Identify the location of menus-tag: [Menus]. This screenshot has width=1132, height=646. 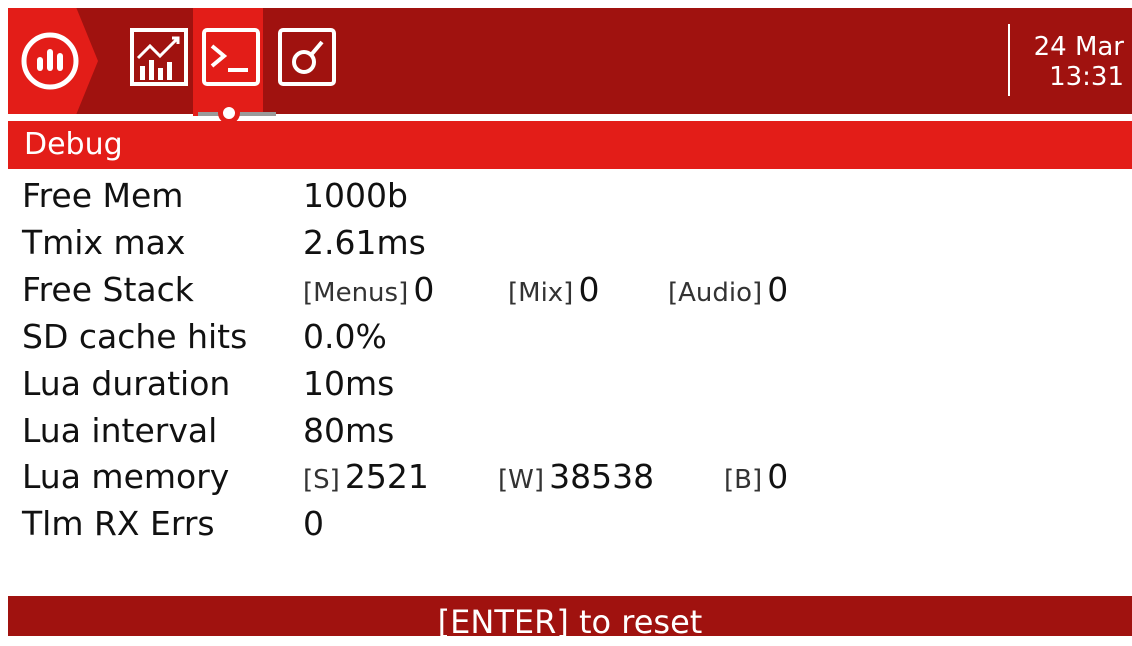
(356, 293).